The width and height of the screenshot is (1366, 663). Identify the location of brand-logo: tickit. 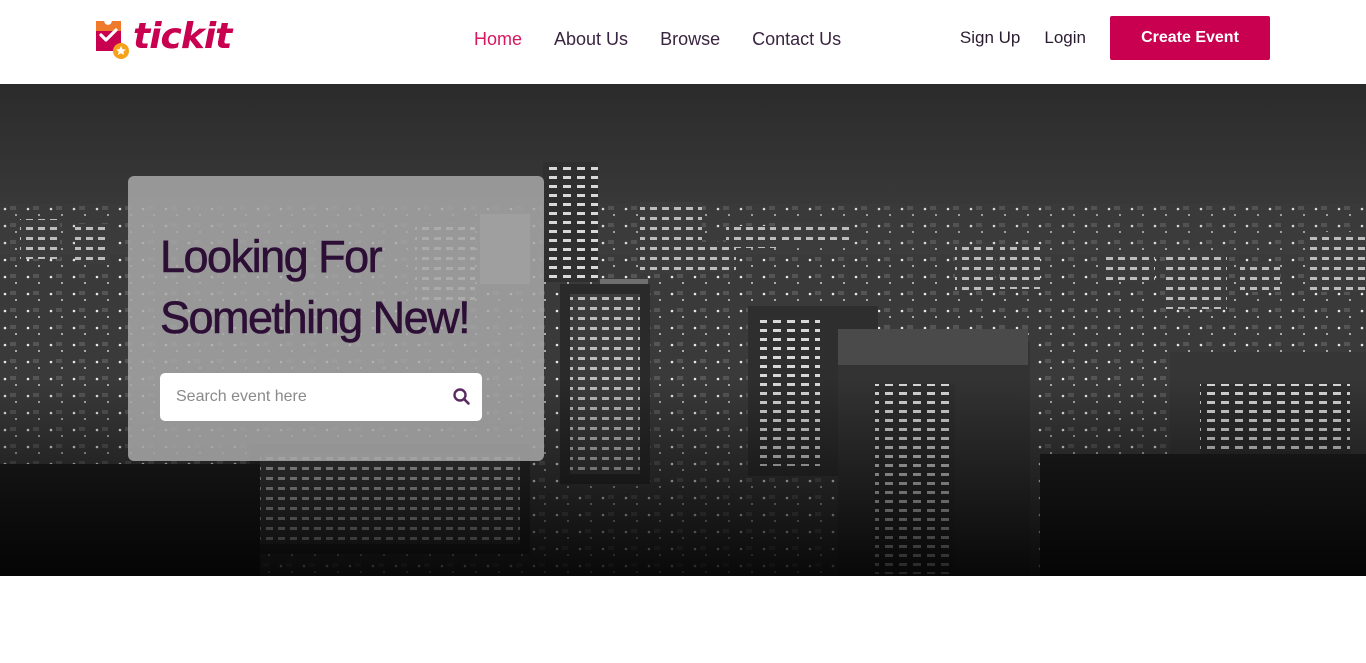
(163, 38).